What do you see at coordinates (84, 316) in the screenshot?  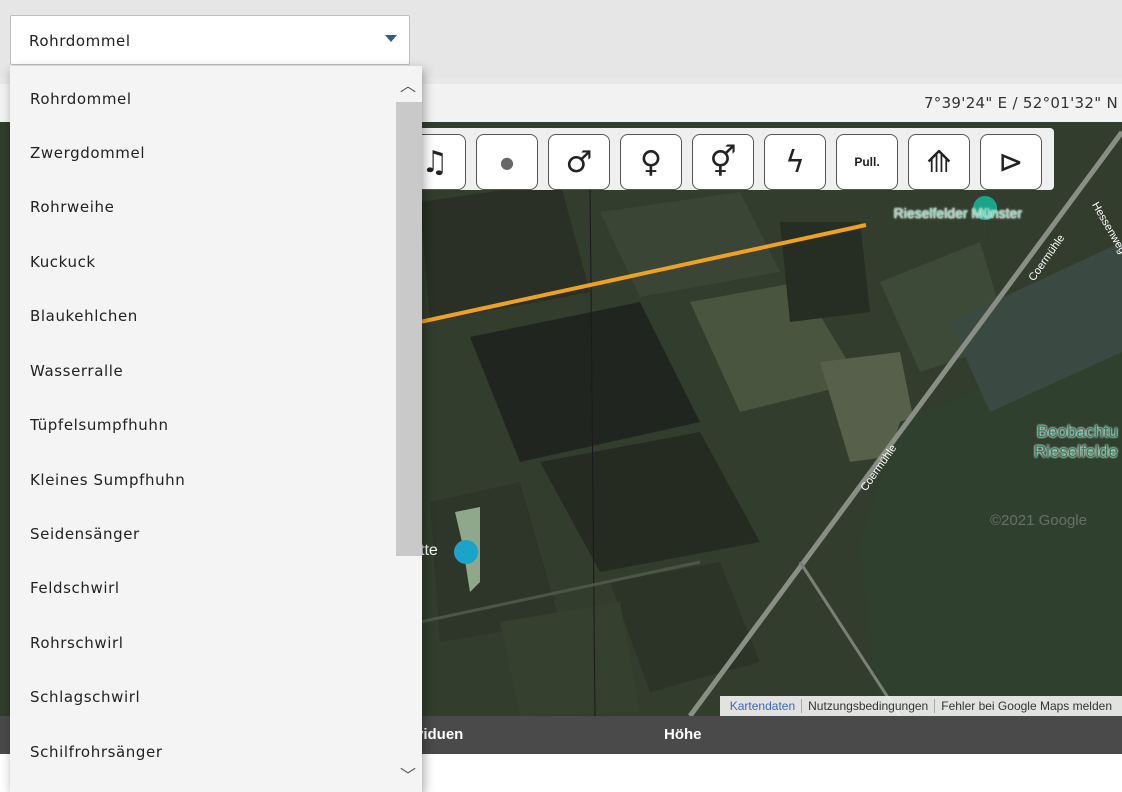 I see `list-item: Blaukehlchen` at bounding box center [84, 316].